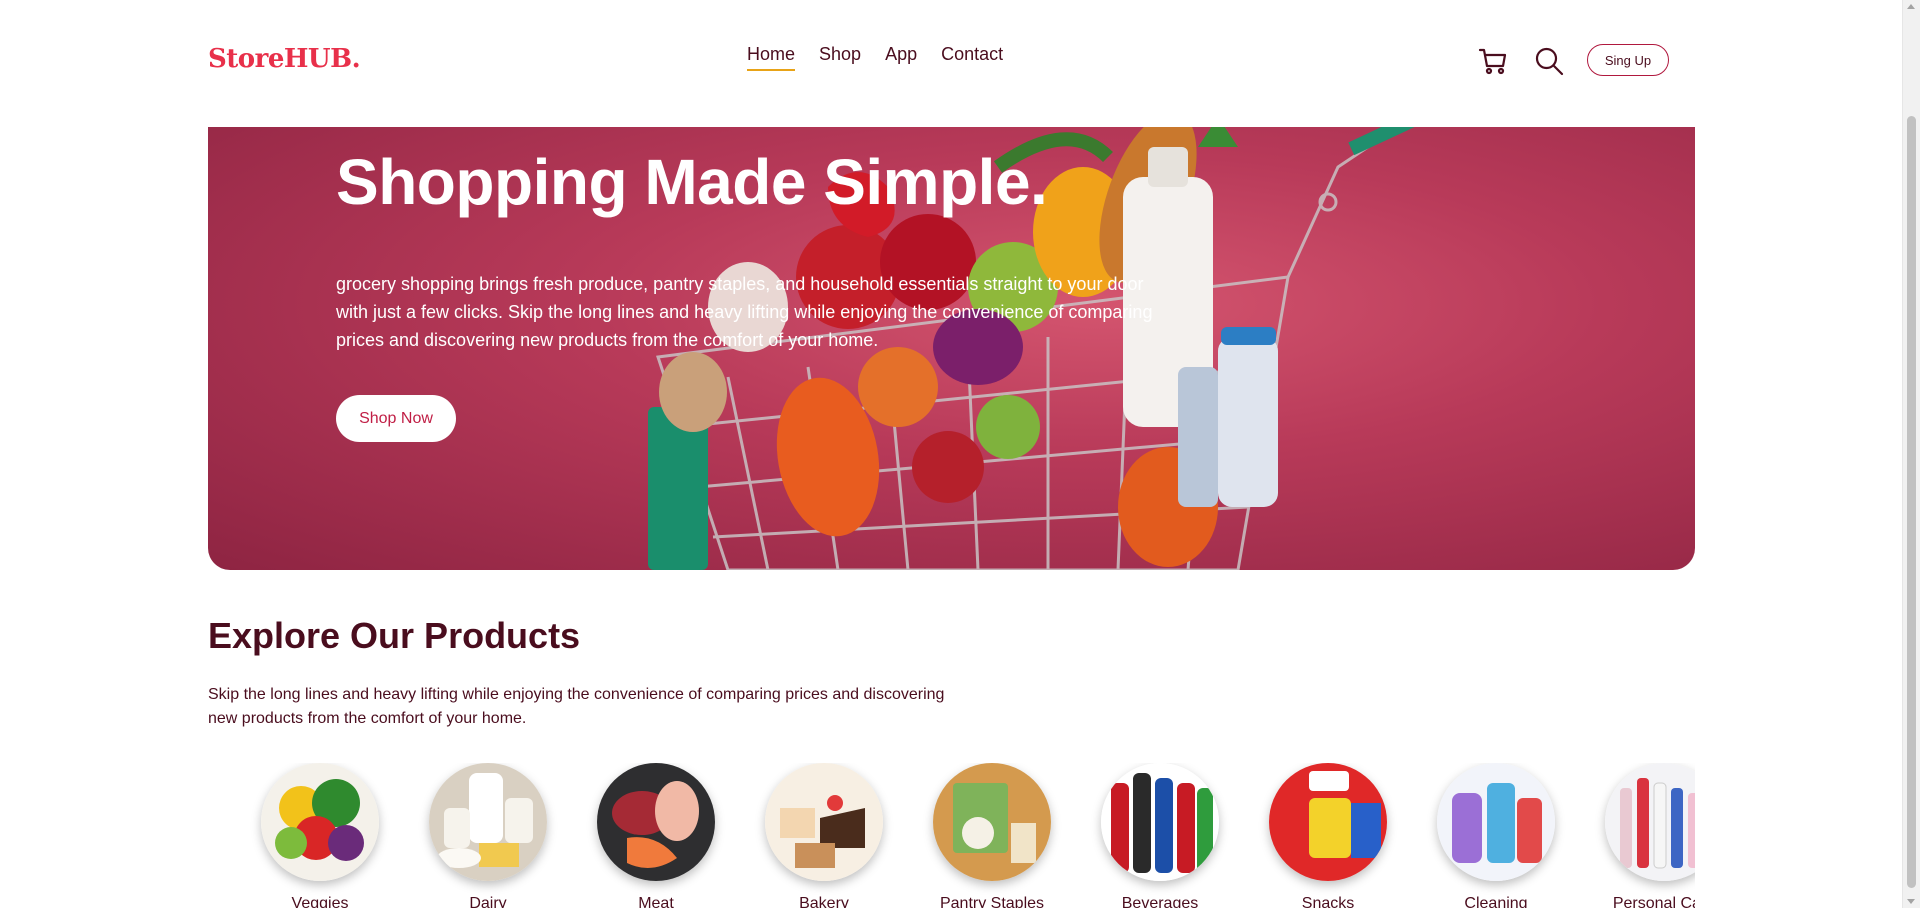  Describe the element at coordinates (488, 901) in the screenshot. I see `category-label: Dairy` at that location.